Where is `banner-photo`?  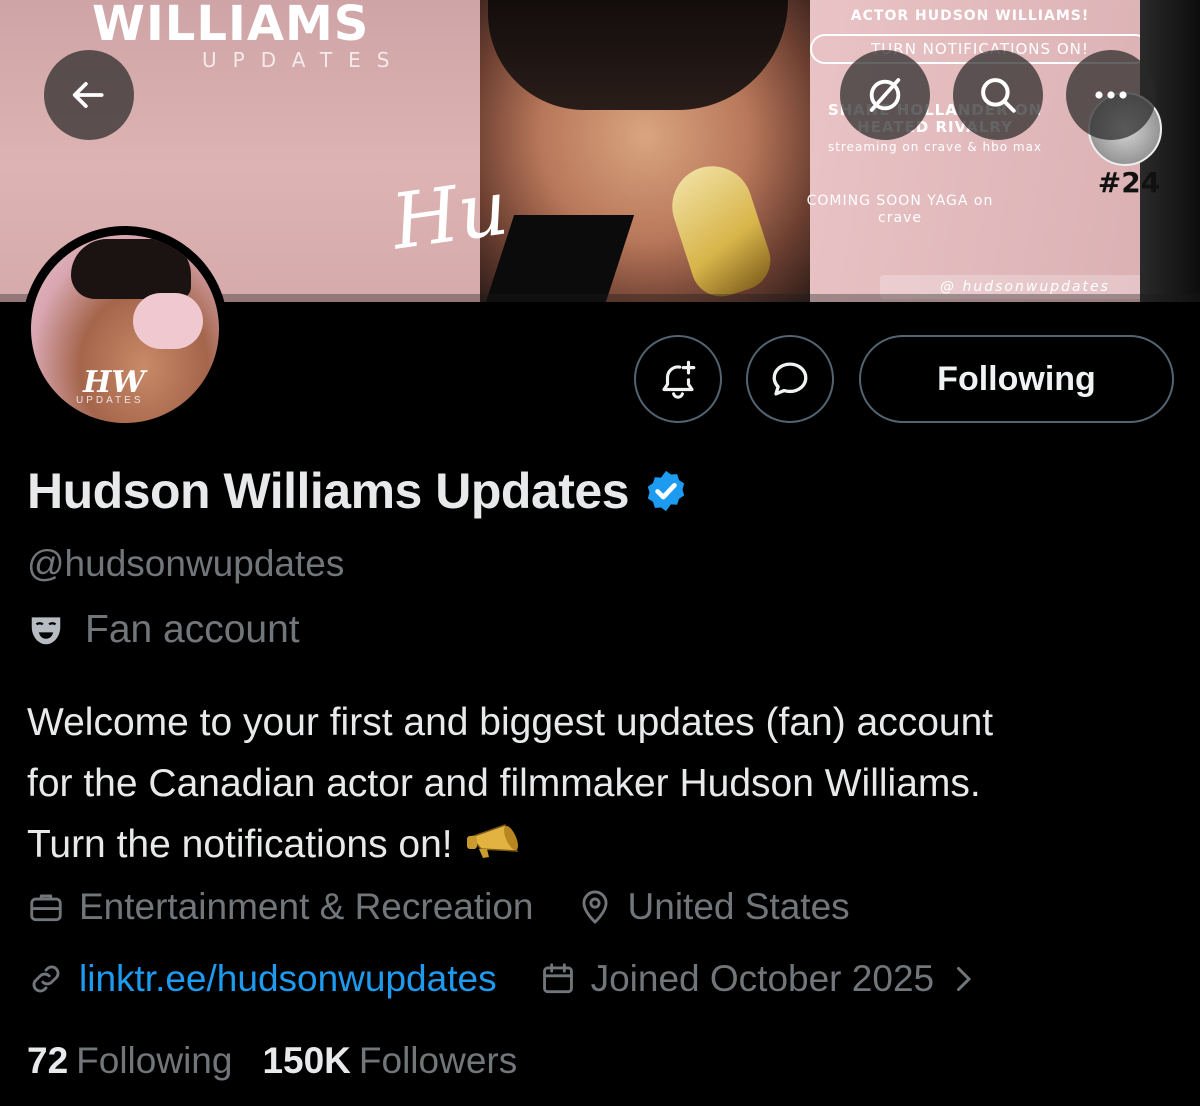
banner-photo is located at coordinates (645, 151).